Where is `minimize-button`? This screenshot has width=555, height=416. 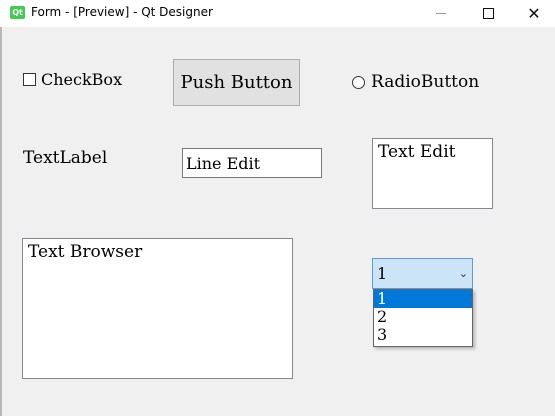
minimize-button is located at coordinates (441, 13).